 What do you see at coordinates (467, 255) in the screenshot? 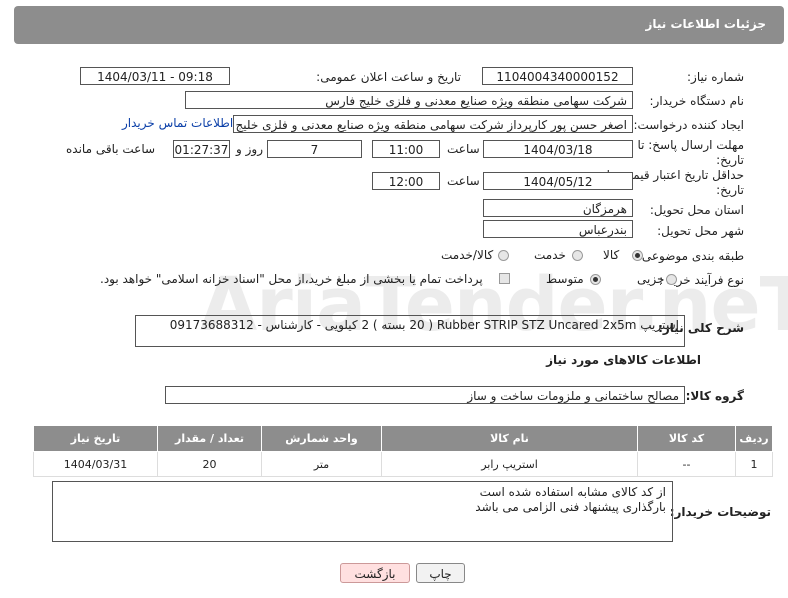
I see `category-both-label: کالا/خدمت` at bounding box center [467, 255].